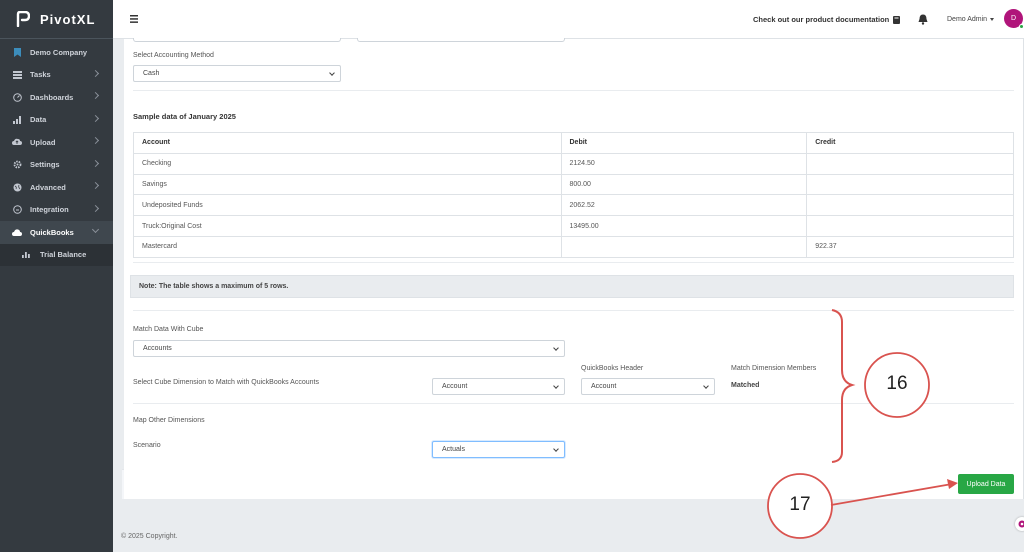 Image resolution: width=1024 pixels, height=552 pixels. Describe the element at coordinates (43, 142) in the screenshot. I see `sidebar-item-label: Upload` at that location.